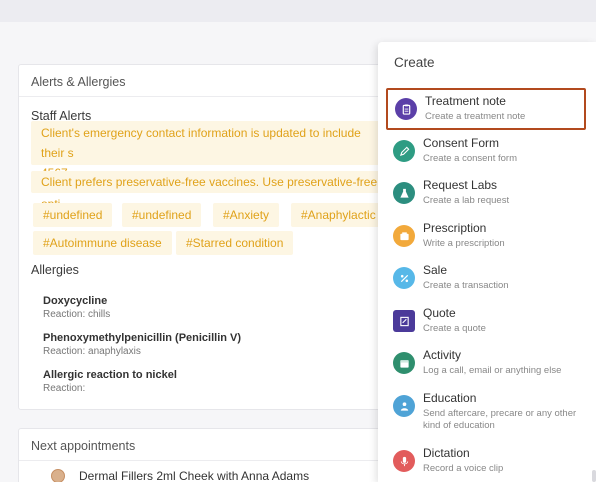 The image size is (596, 482). I want to click on condition-tag: #Starred condition, so click(235, 243).